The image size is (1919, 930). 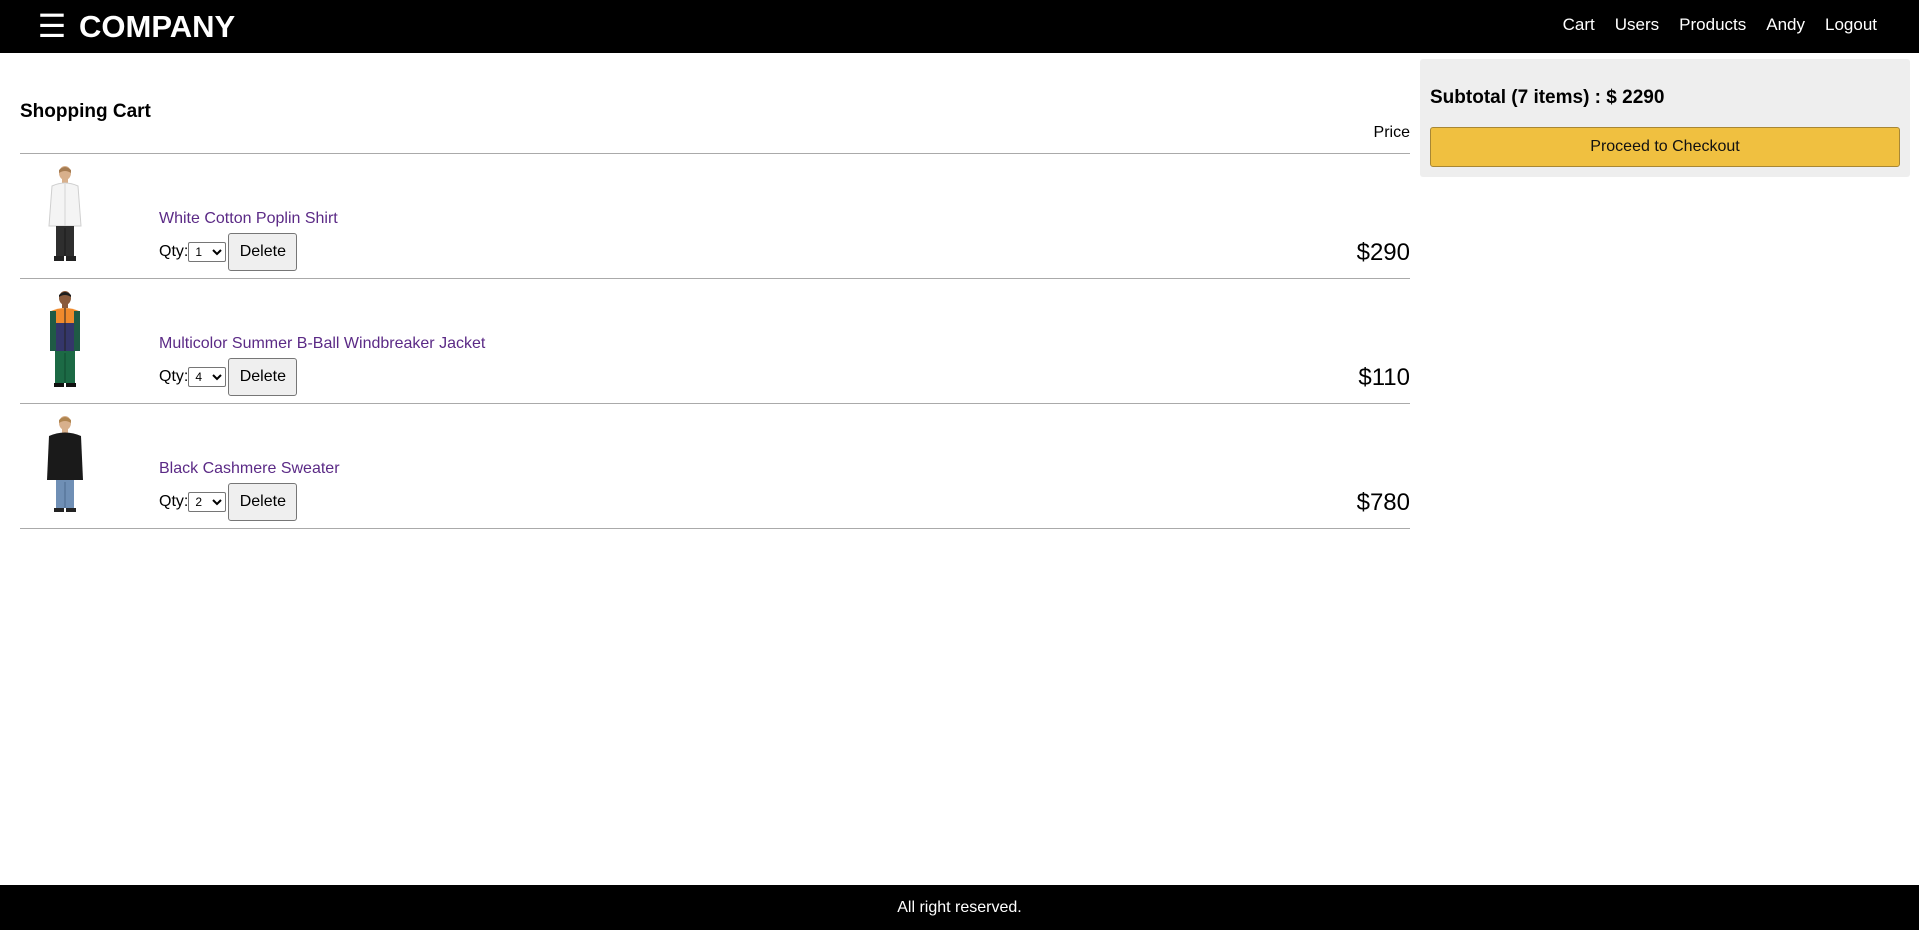 What do you see at coordinates (1712, 25) in the screenshot?
I see `nav-link-products: Products` at bounding box center [1712, 25].